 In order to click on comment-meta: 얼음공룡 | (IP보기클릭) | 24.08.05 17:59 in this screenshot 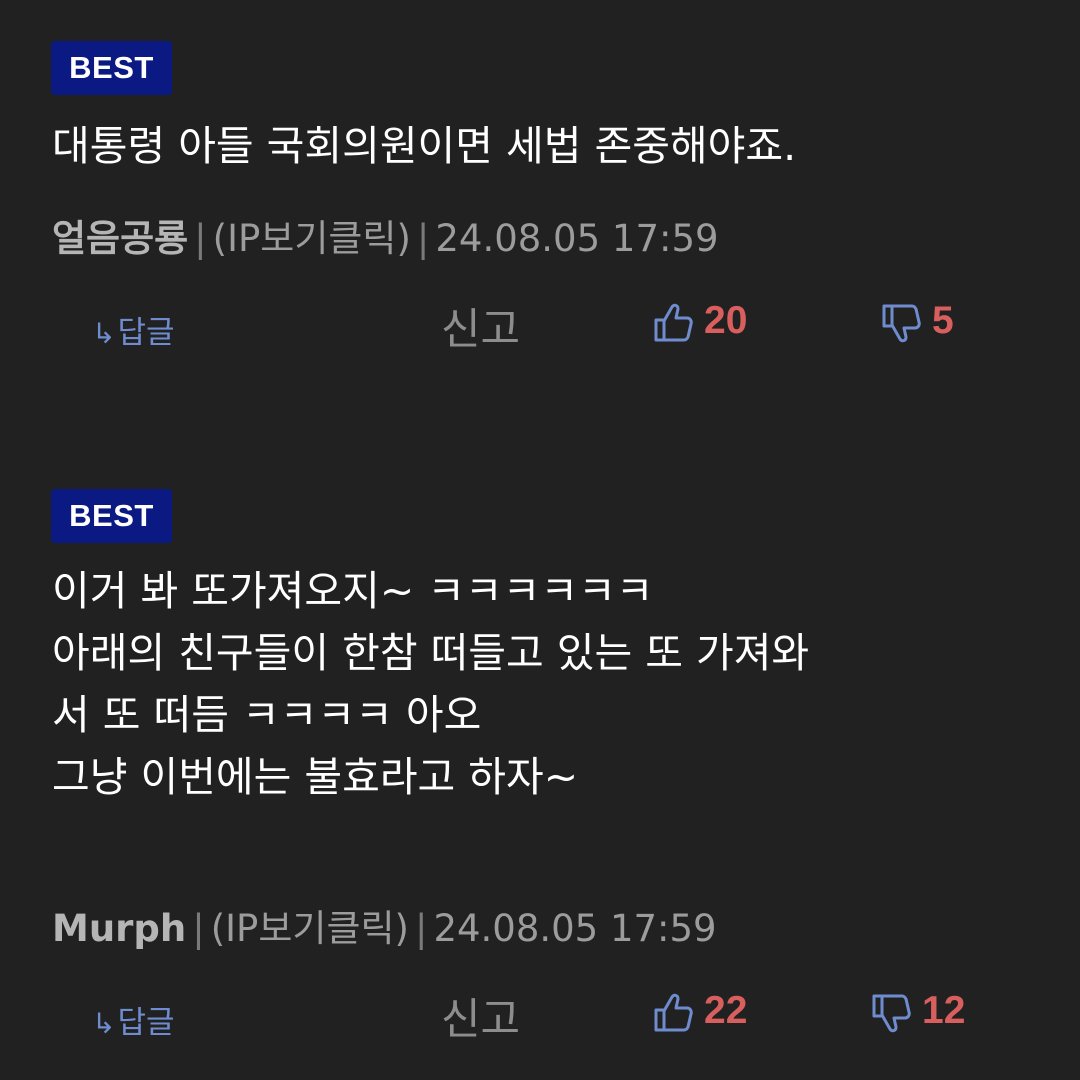, I will do `click(385, 235)`.